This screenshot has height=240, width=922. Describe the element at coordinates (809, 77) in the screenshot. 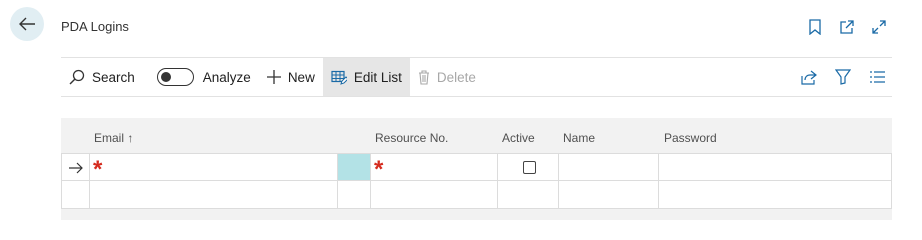

I see `share-icon` at that location.